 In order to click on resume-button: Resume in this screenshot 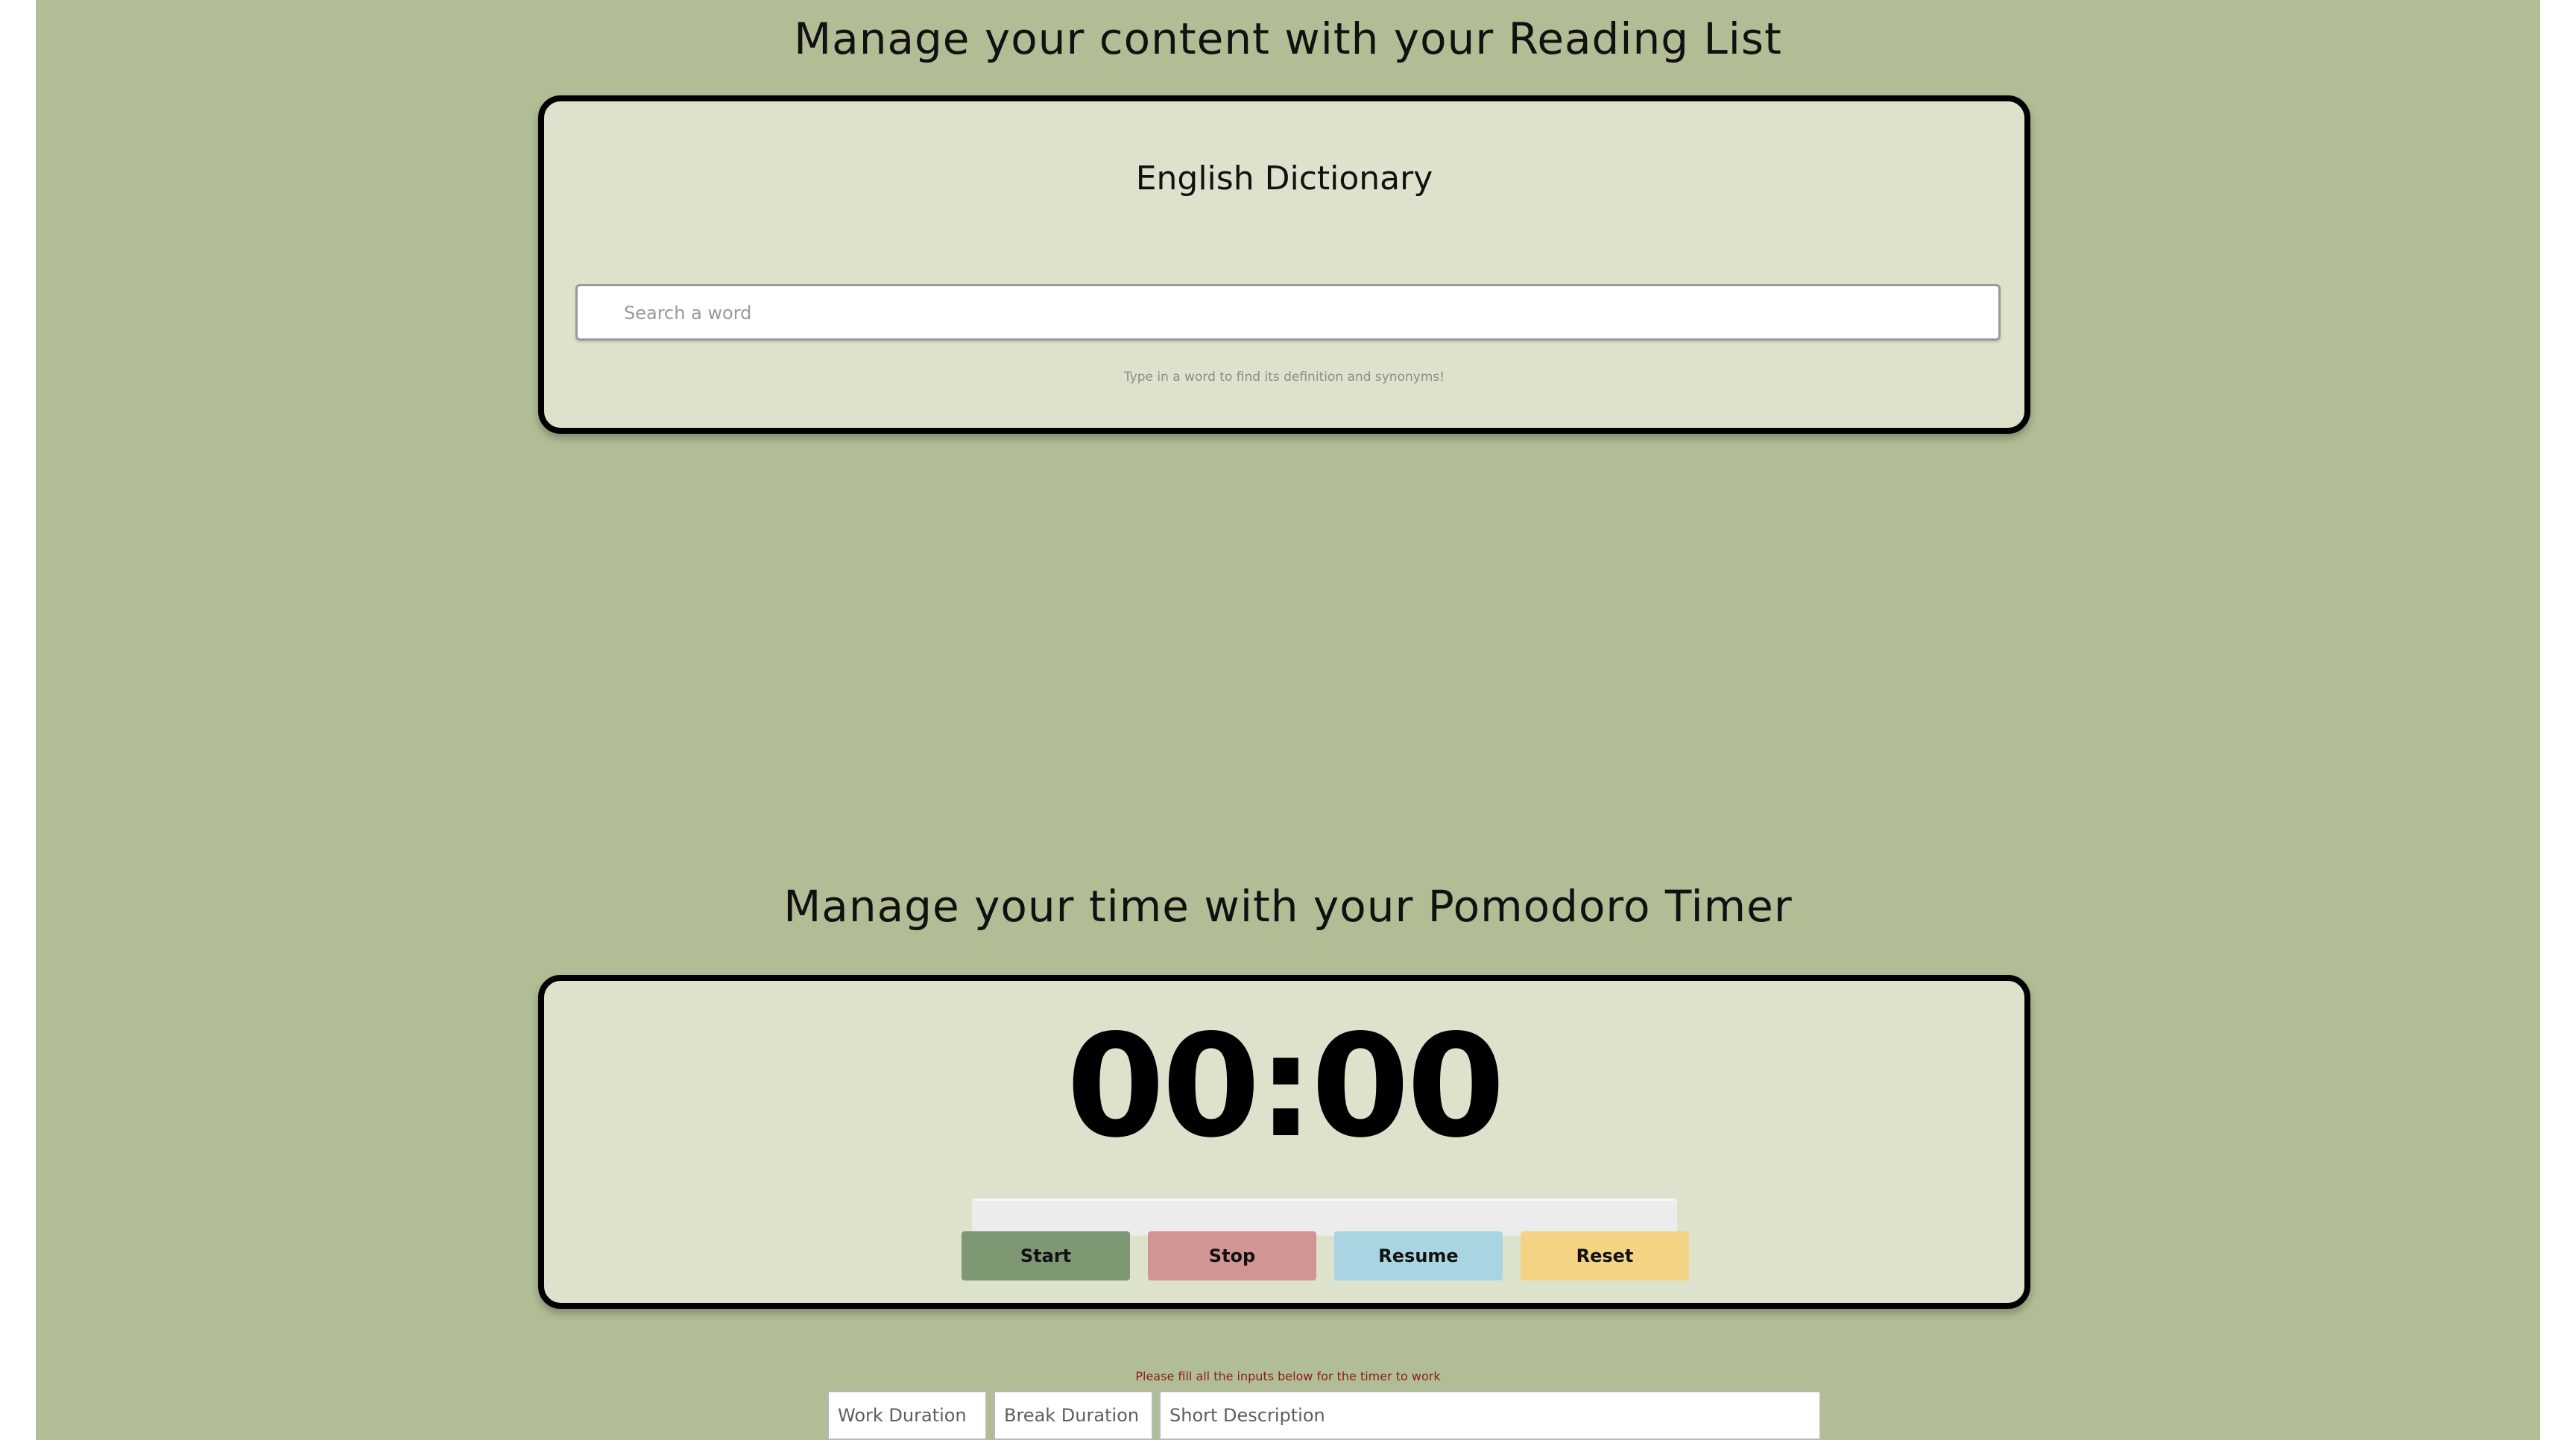, I will do `click(1418, 1255)`.